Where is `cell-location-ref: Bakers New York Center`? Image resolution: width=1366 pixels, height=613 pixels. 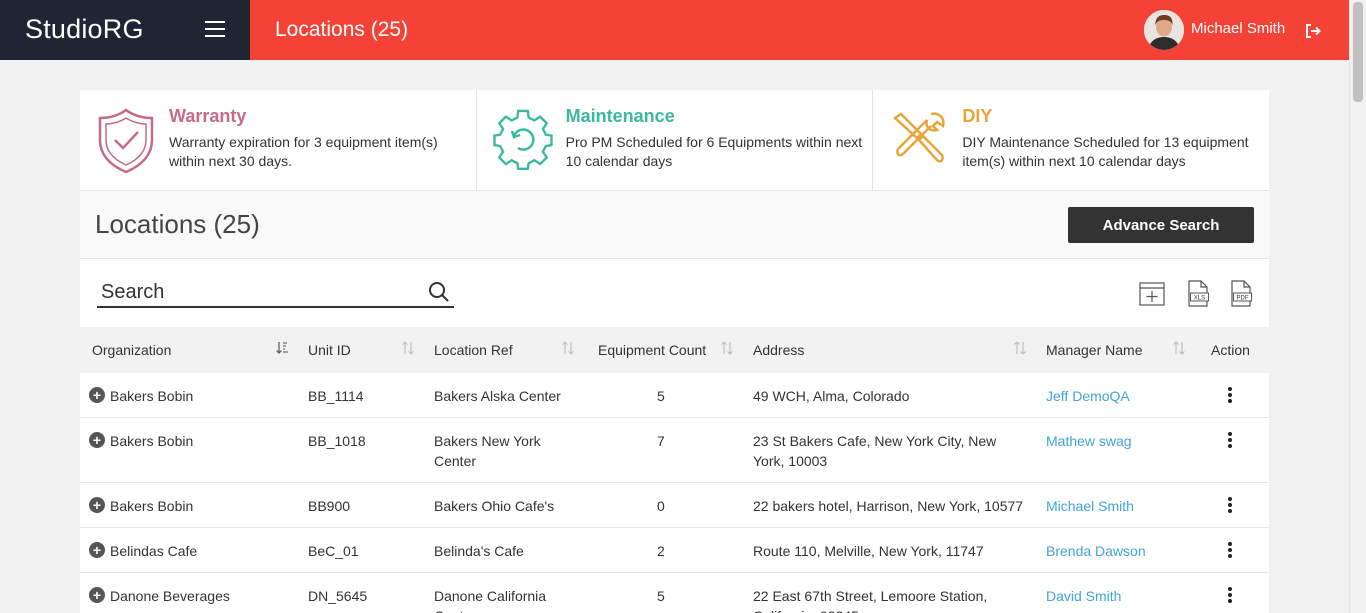 cell-location-ref: Bakers New York Center is located at coordinates (487, 451).